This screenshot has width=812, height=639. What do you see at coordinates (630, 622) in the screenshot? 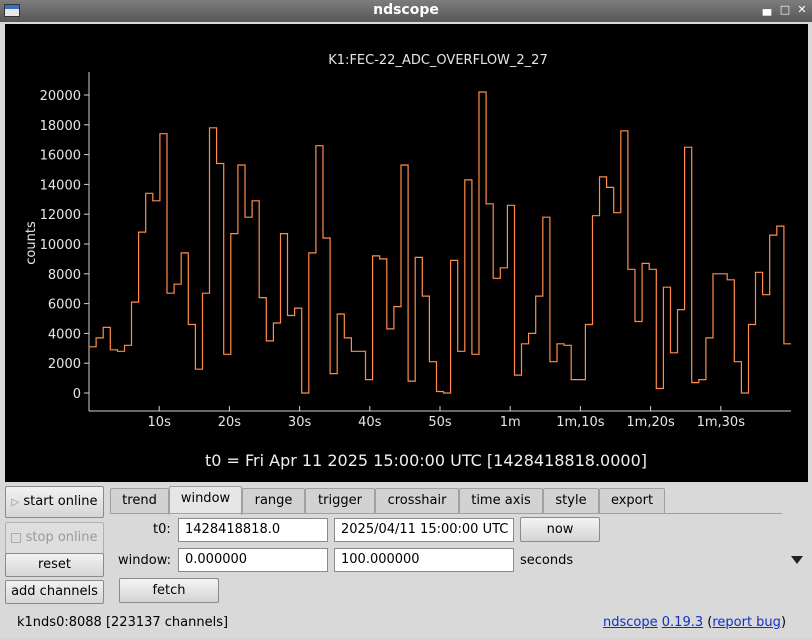
I see `ndscope-link: ndscope` at bounding box center [630, 622].